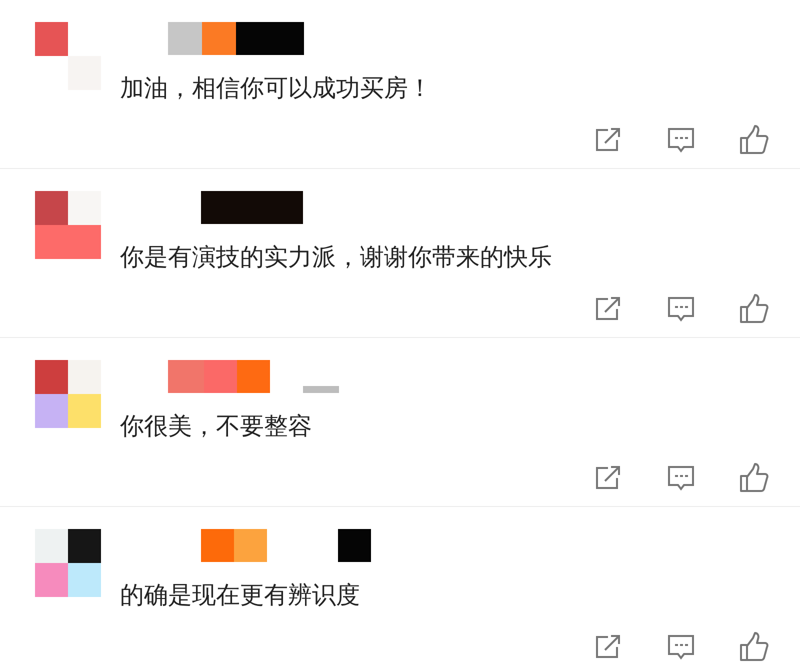 Image resolution: width=800 pixels, height=668 pixels. I want to click on comment-text: 你是有演技的实力派，谢谢你带来的快乐, so click(336, 257).